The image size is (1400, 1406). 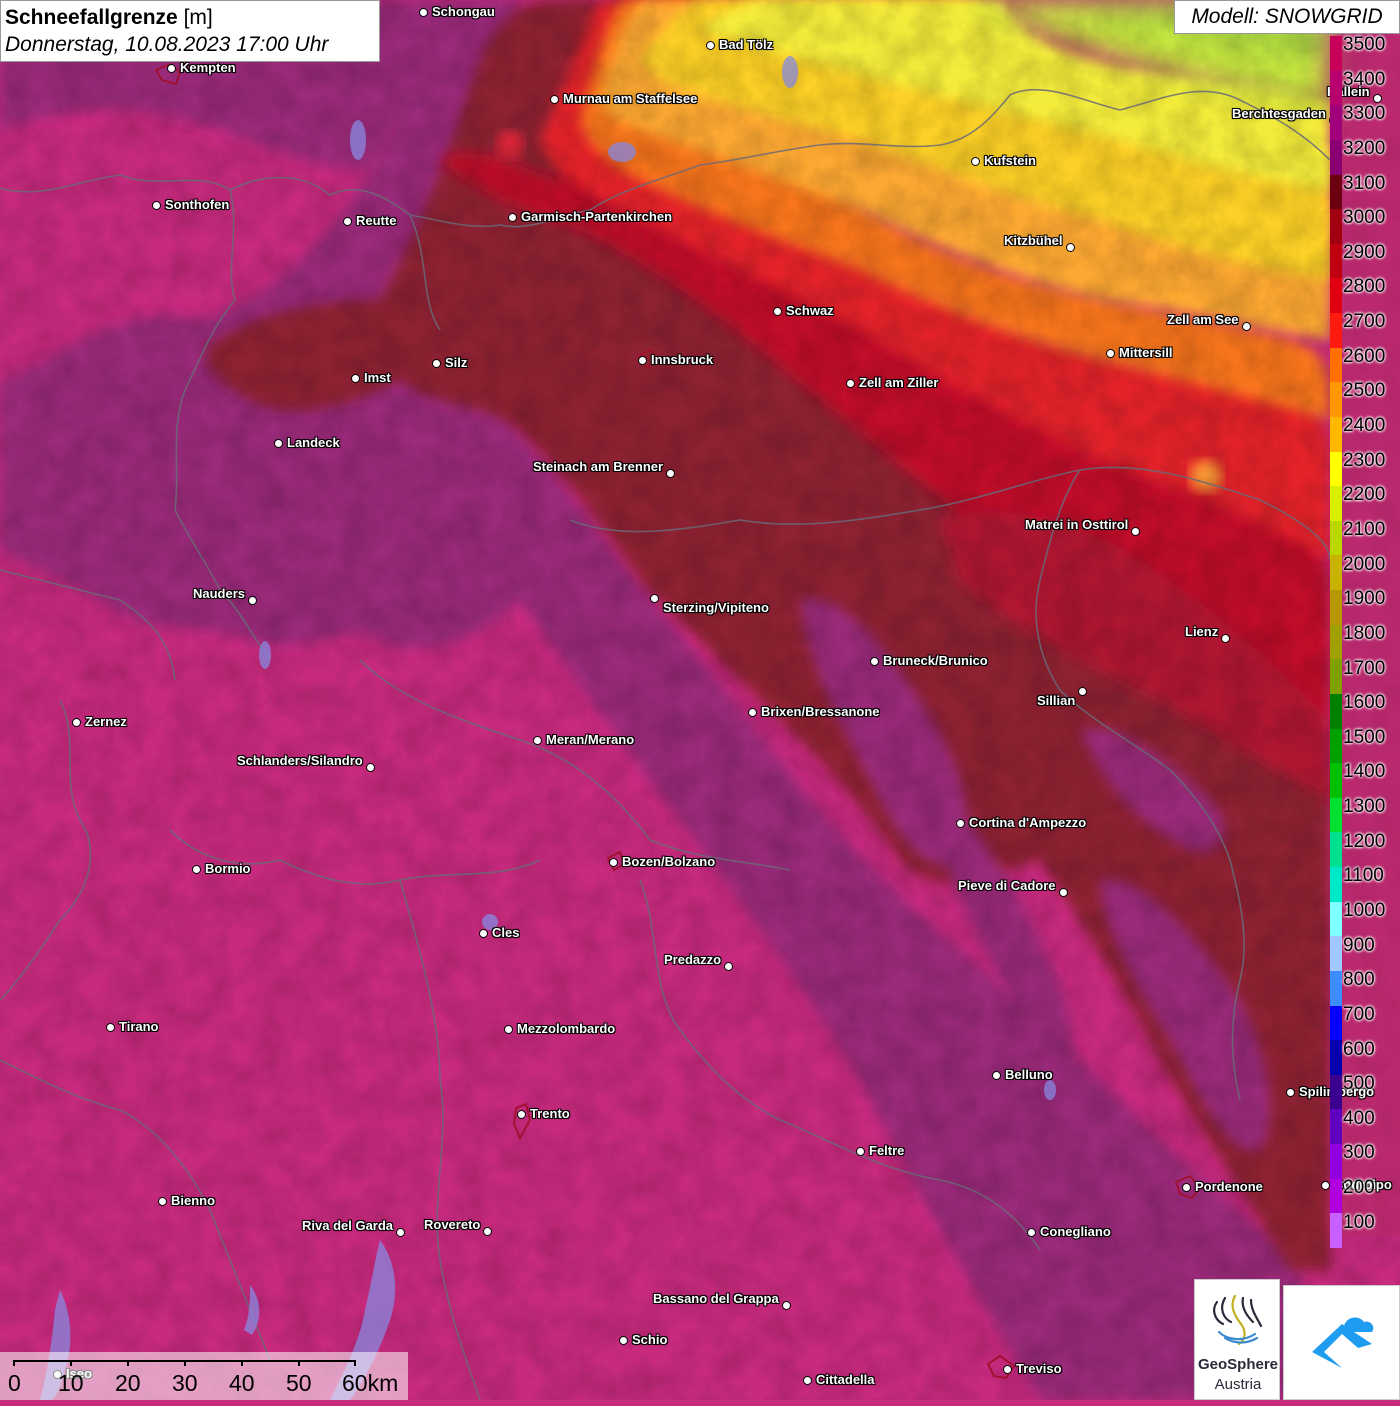 I want to click on legend-label: 1400, so click(x=1364, y=772).